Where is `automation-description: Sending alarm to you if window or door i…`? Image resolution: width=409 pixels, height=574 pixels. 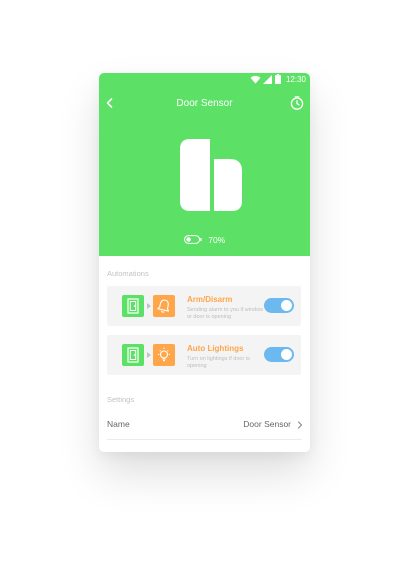
automation-description: Sending alarm to you if window or door i… is located at coordinates (225, 313).